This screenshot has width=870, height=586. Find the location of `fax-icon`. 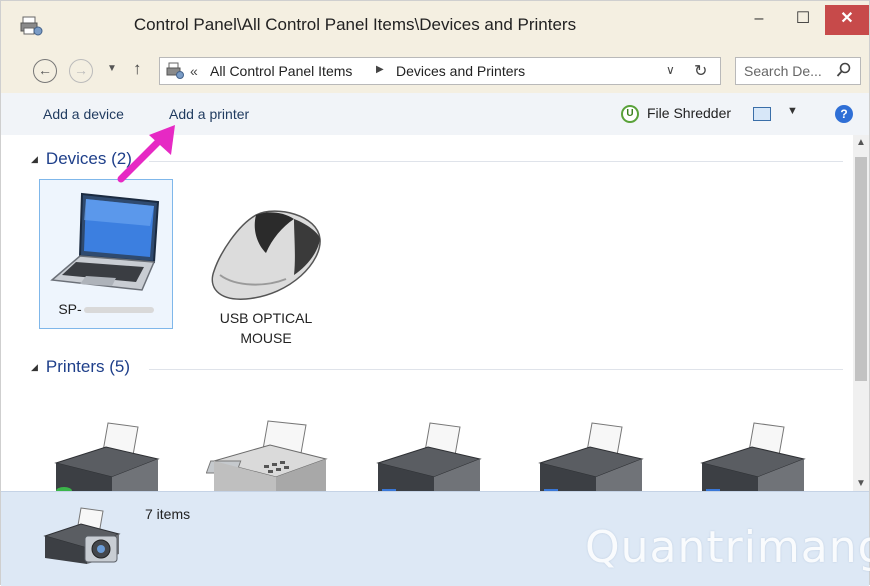

fax-icon is located at coordinates (266, 455).